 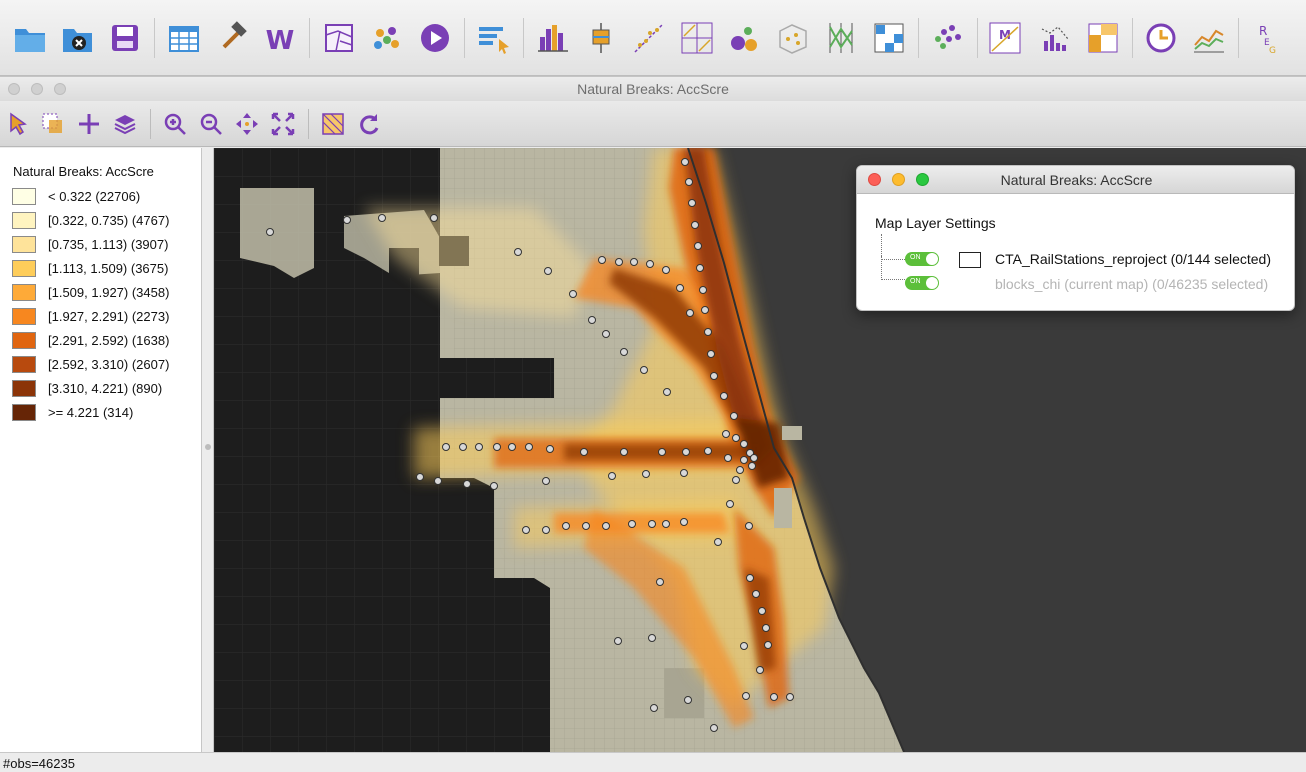 I want to click on legend-item: [1.509, 1.927) (3458), so click(x=106, y=293).